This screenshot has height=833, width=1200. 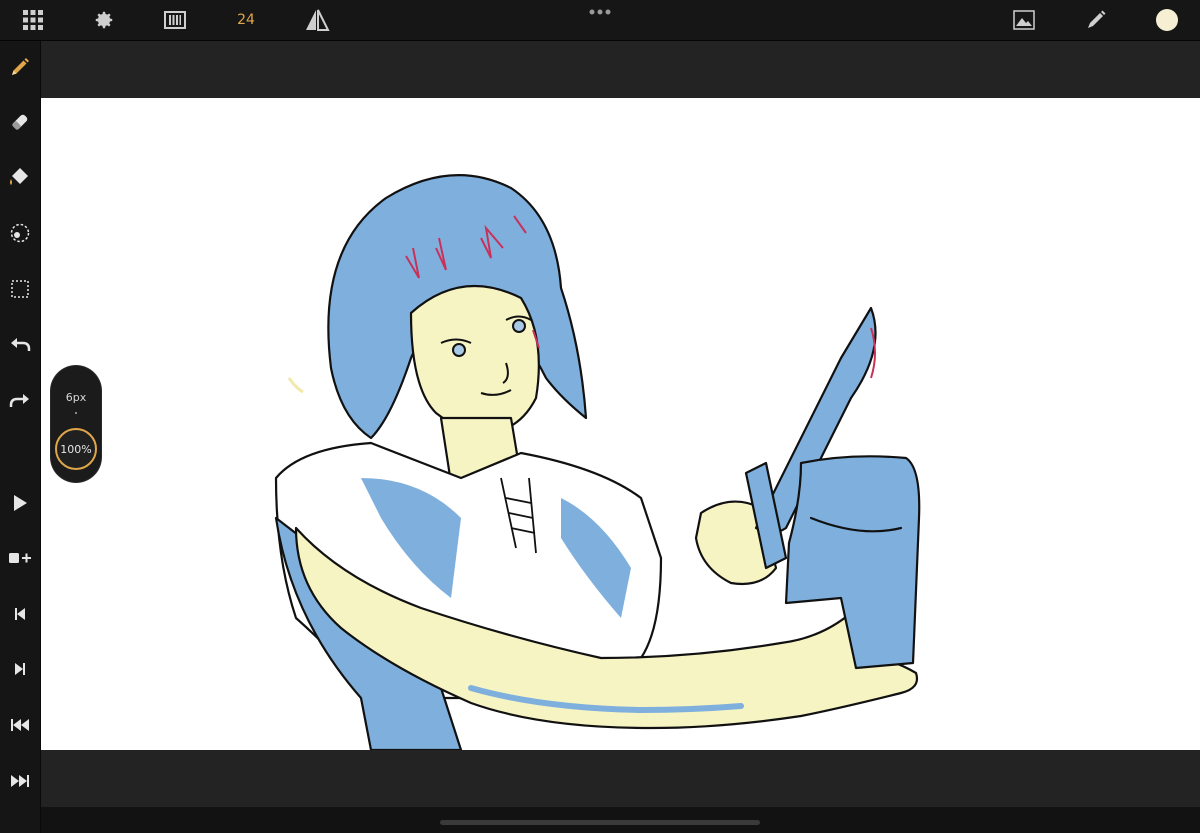 I want to click on fill-tool-button, so click(x=20, y=177).